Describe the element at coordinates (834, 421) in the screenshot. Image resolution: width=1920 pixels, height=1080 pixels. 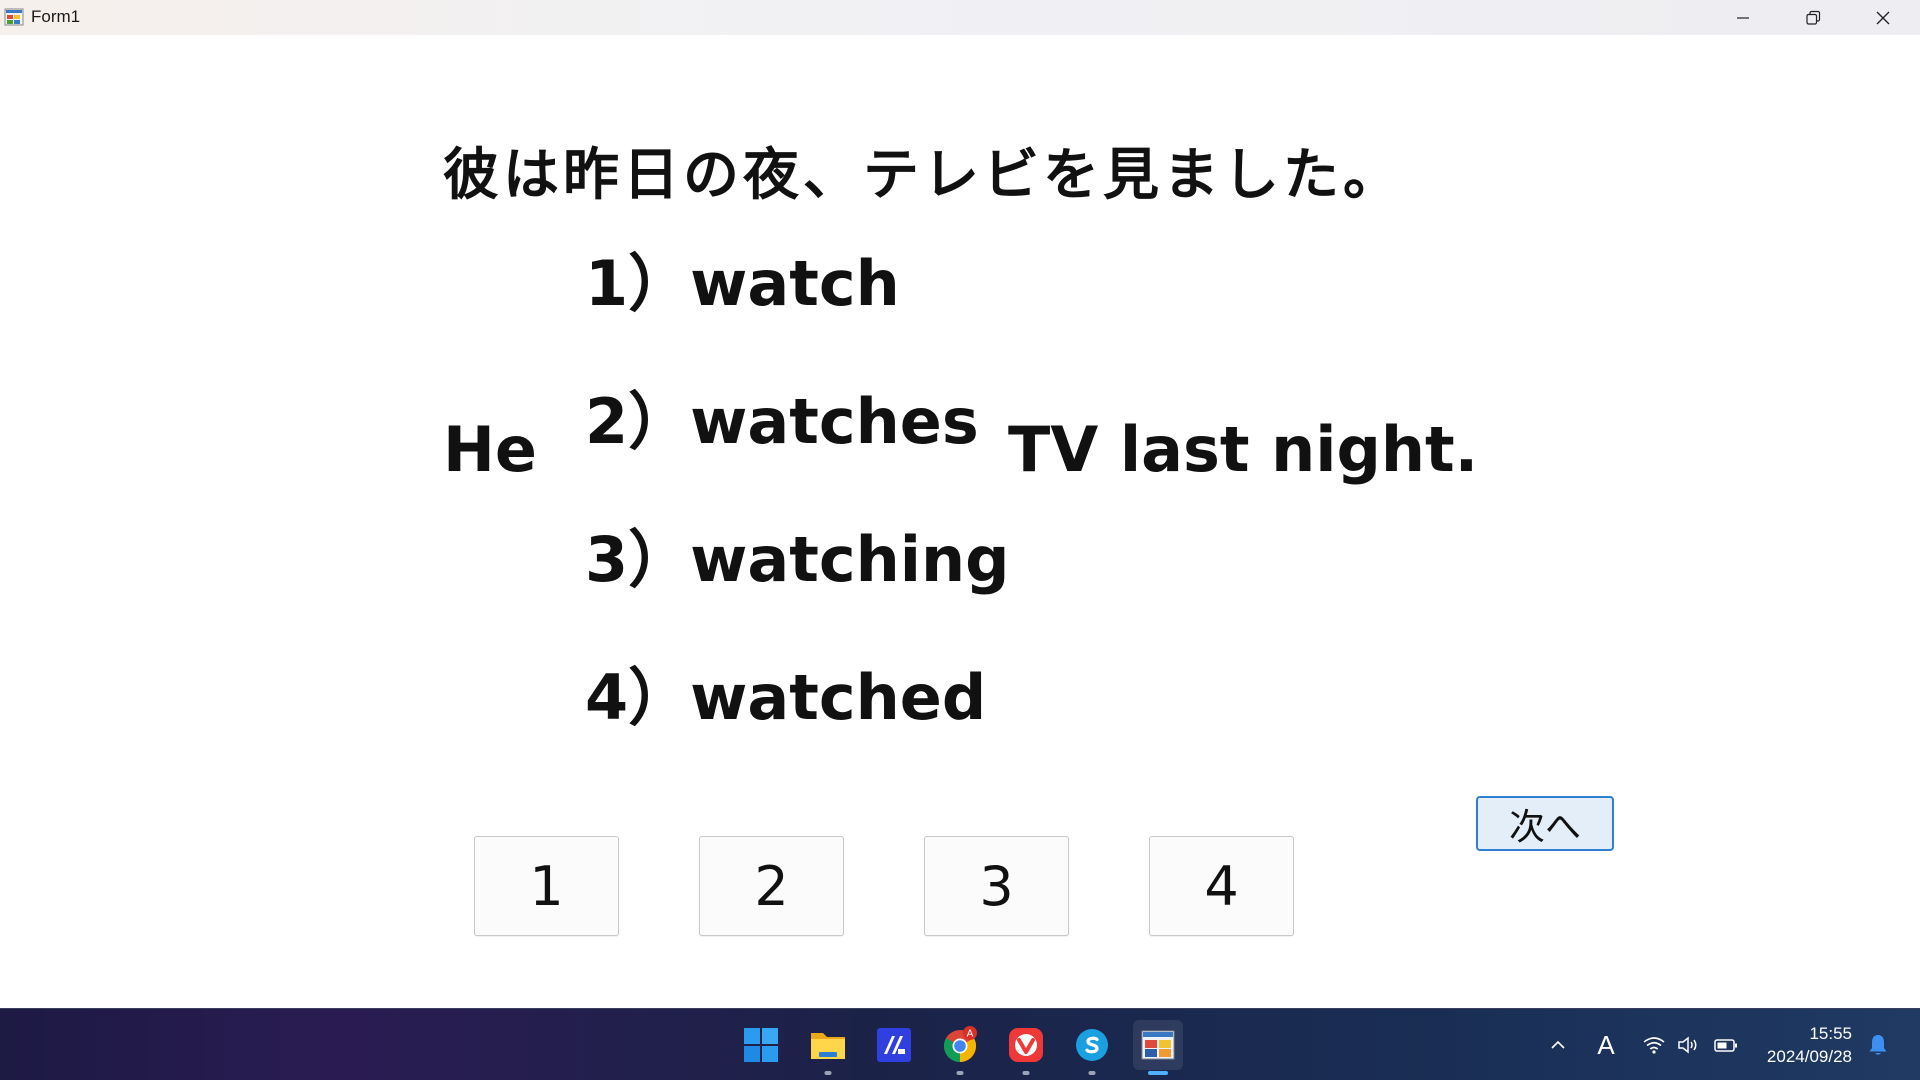
I see `option-text: watches` at that location.